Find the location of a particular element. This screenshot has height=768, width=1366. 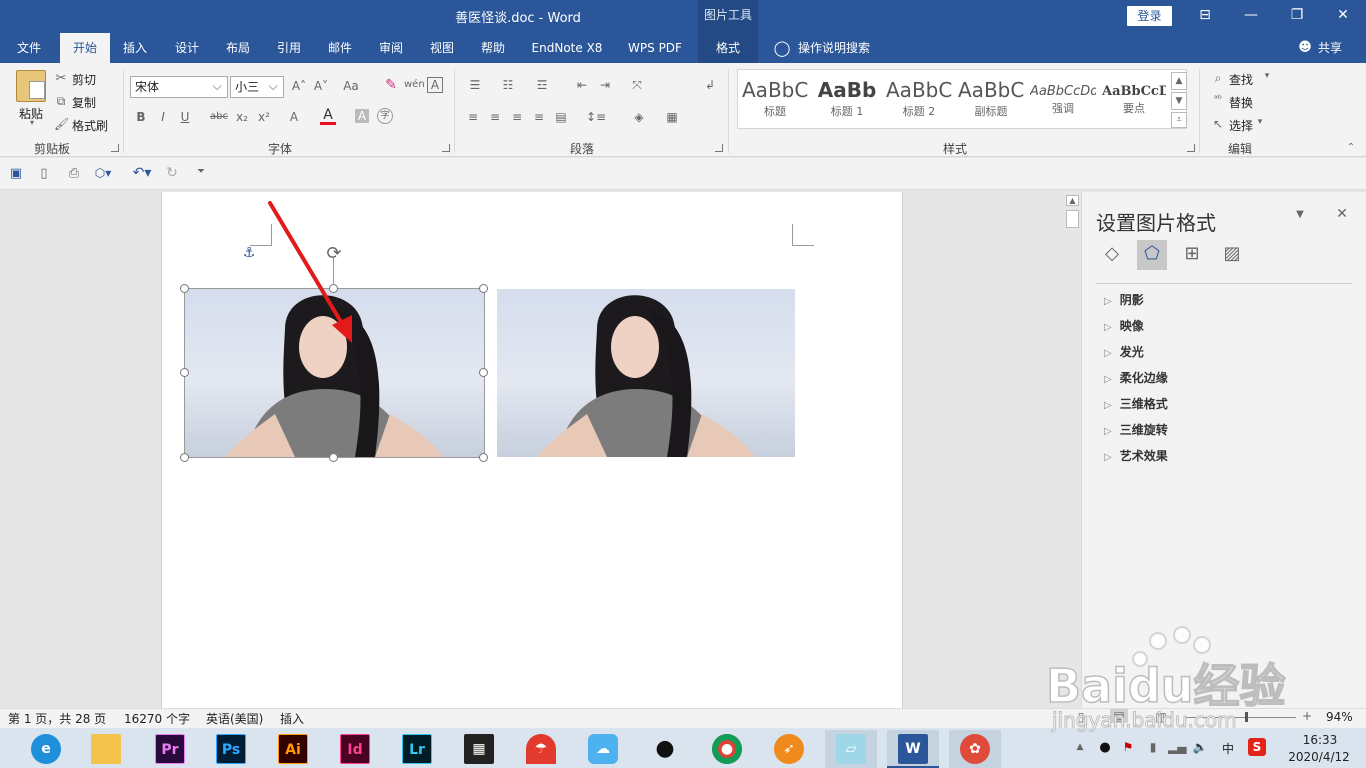

italic-icon: I is located at coordinates (163, 117).